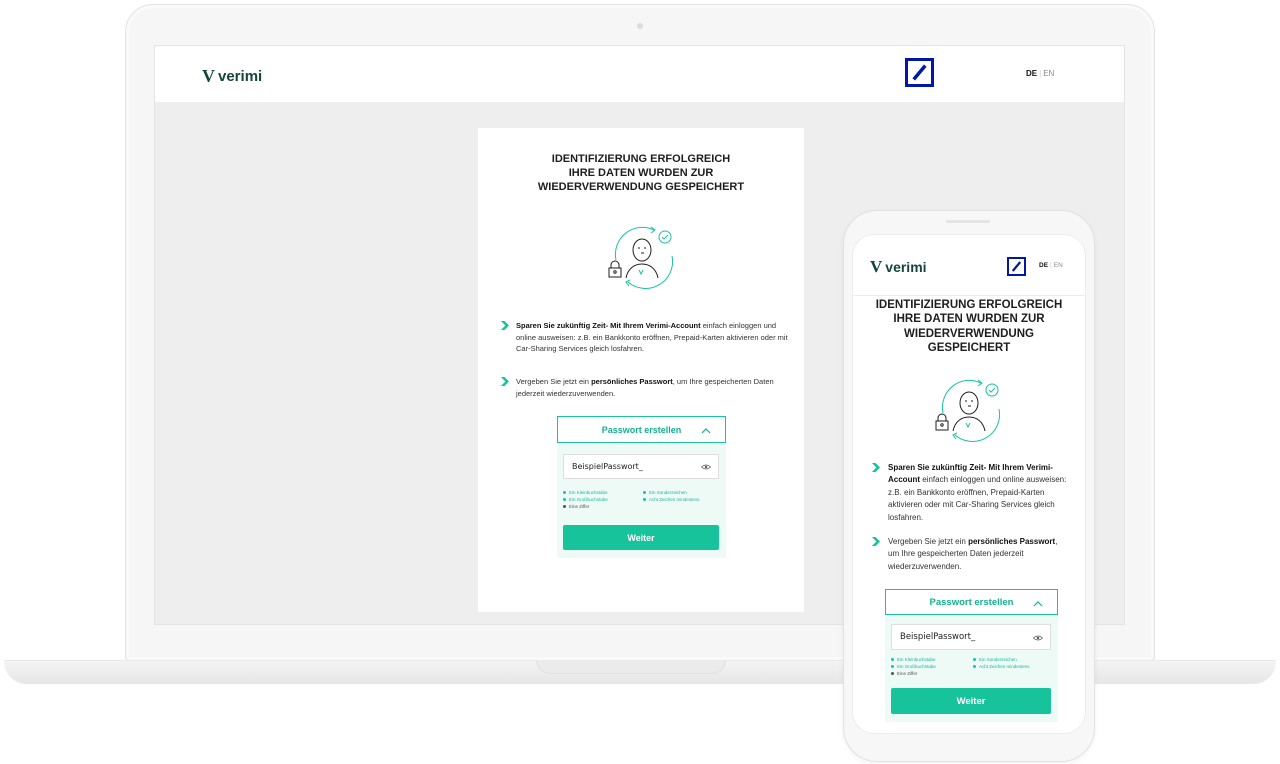 This screenshot has height=764, width=1280. Describe the element at coordinates (968, 221) in the screenshot. I see `phone-speaker` at that location.